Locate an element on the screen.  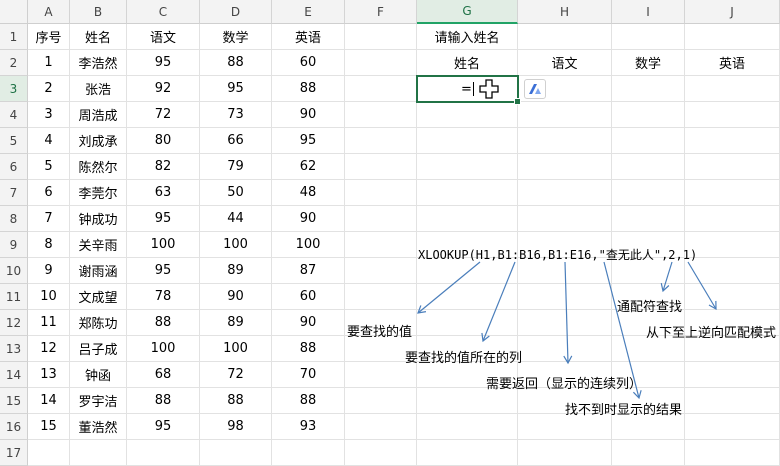
arrow-reverse-search is located at coordinates (702, 286).